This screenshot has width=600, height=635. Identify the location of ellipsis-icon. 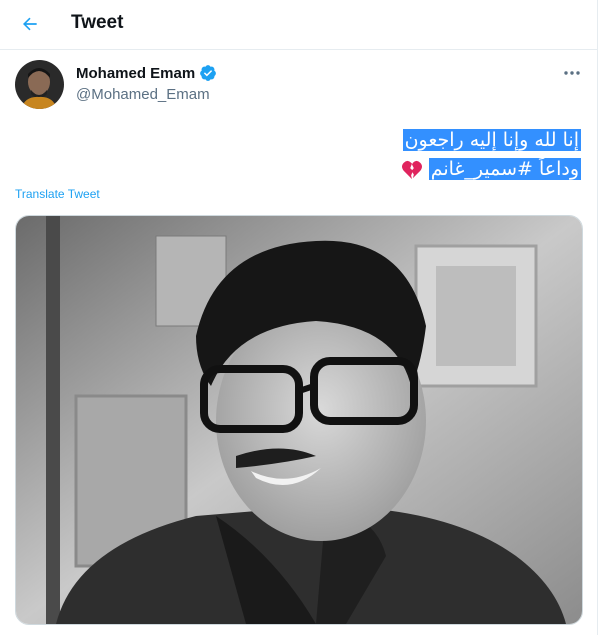
(572, 73).